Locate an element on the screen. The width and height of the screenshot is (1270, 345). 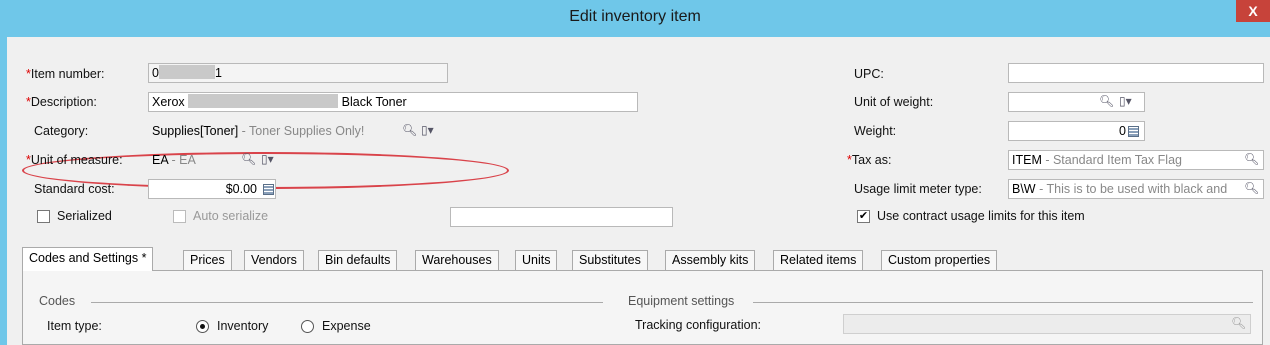
tab-substitutes: Substitutes is located at coordinates (610, 260).